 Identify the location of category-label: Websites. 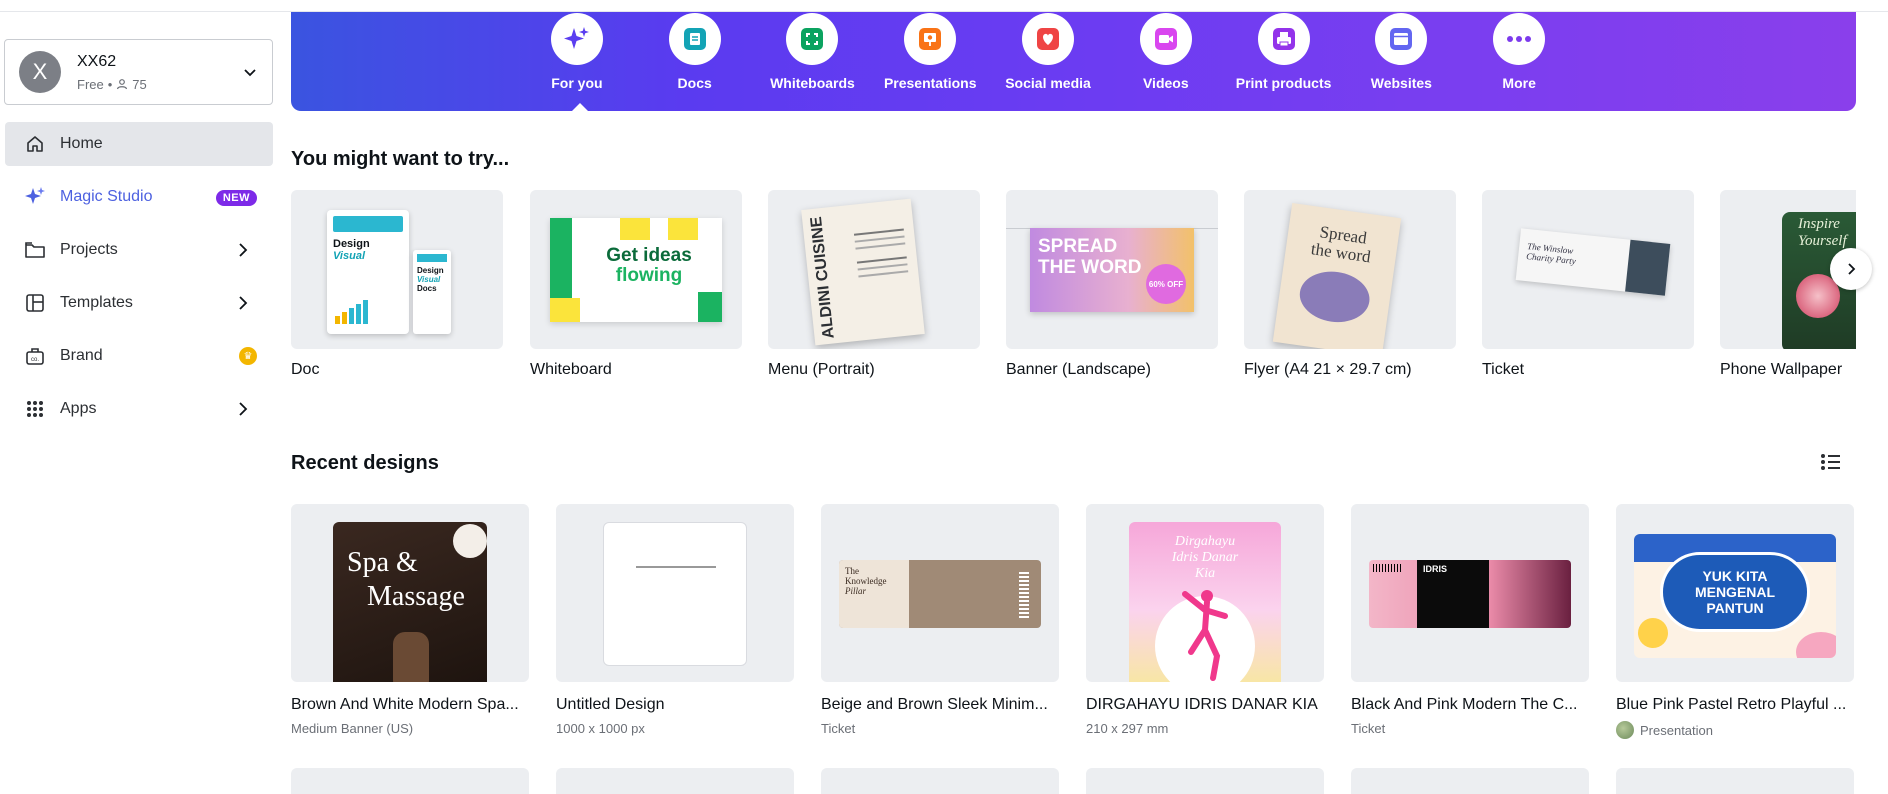
(1401, 83).